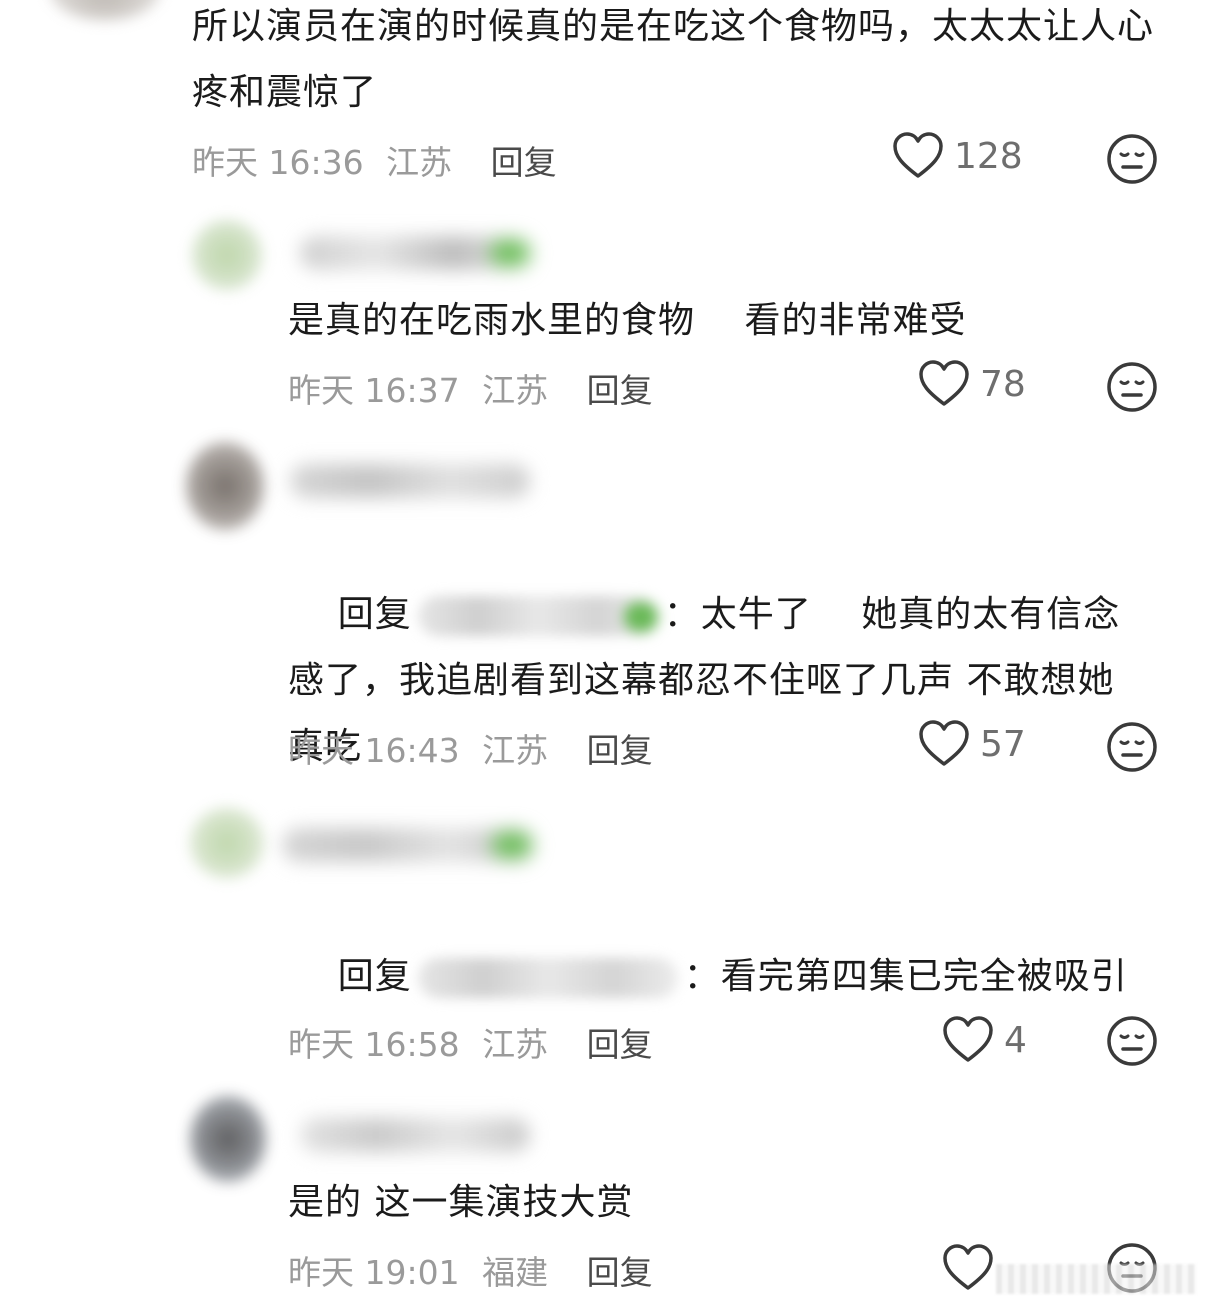 The width and height of the screenshot is (1206, 1302). Describe the element at coordinates (627, 320) in the screenshot. I see `comment-text: 是真的在吃雨水里的食物 看的非常难受` at that location.